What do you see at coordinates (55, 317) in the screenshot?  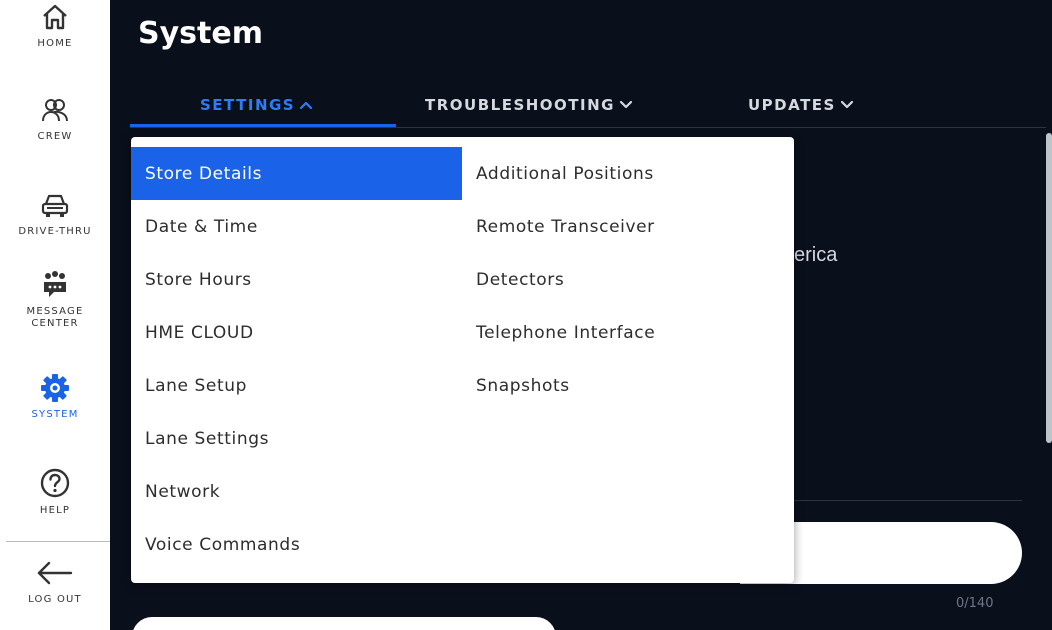 I see `sidebar-item-label: MESSAGE CENTER` at bounding box center [55, 317].